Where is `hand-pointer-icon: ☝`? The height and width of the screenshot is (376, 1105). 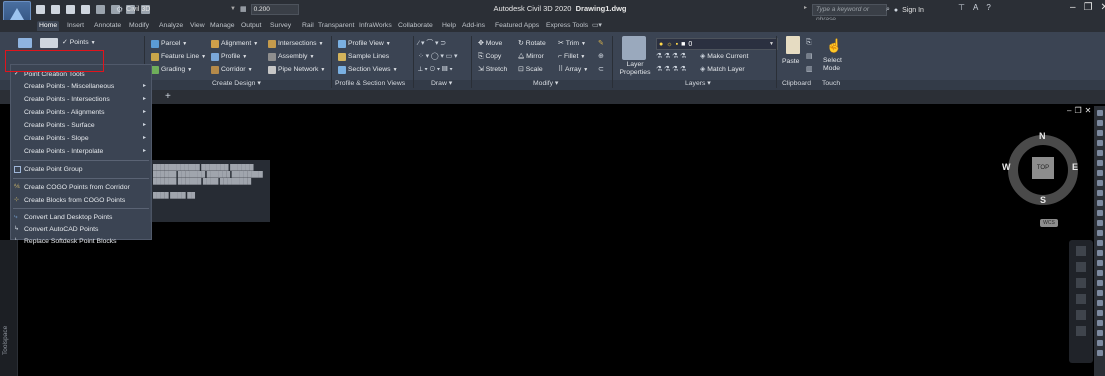
hand-pointer-icon: ☝ is located at coordinates (834, 46).